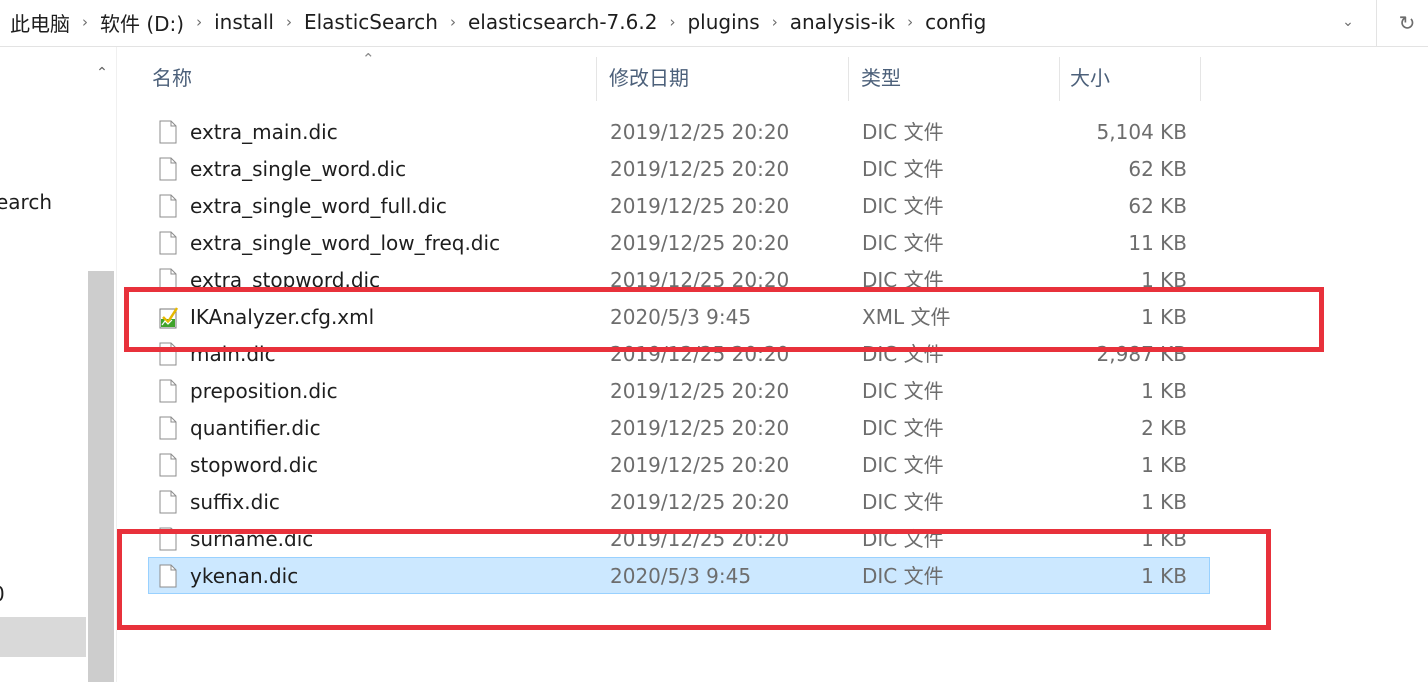 This screenshot has width=1428, height=682. Describe the element at coordinates (116, 364) in the screenshot. I see `pane-divider` at that location.